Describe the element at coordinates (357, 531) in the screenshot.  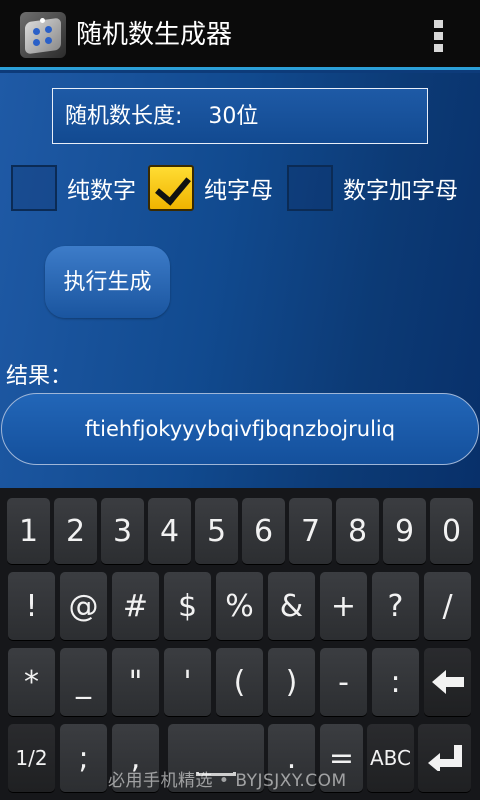
I see `key-8: 8` at that location.